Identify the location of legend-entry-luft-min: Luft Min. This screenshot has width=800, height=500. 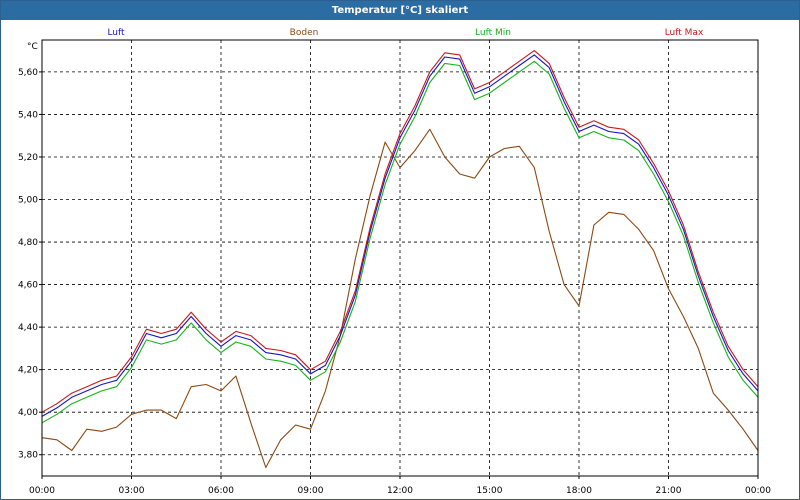
(493, 33).